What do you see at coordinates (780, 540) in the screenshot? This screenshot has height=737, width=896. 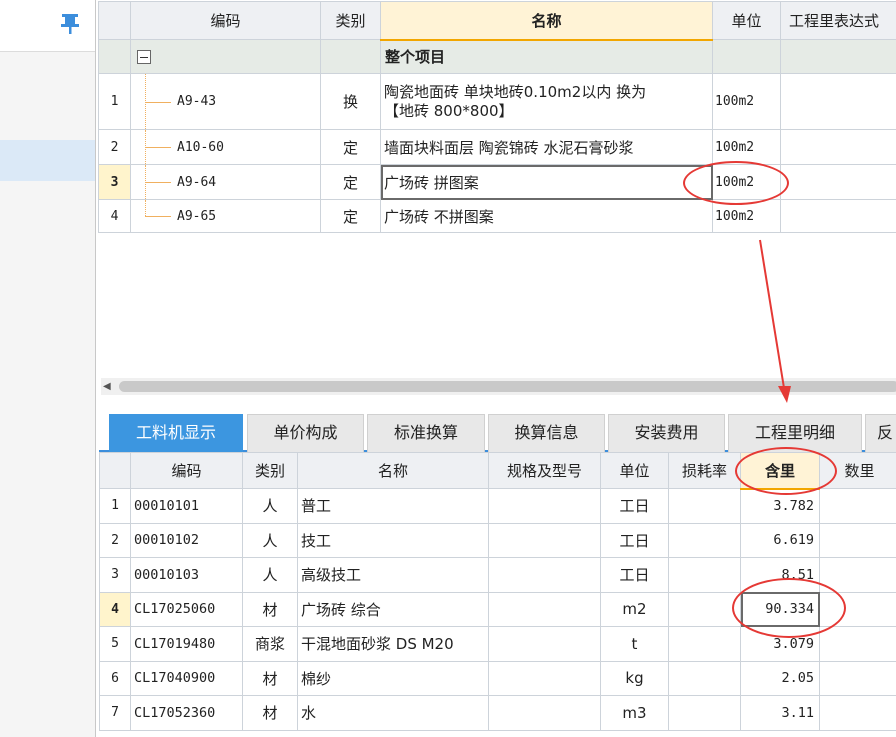 I see `resource-content: 6.619` at bounding box center [780, 540].